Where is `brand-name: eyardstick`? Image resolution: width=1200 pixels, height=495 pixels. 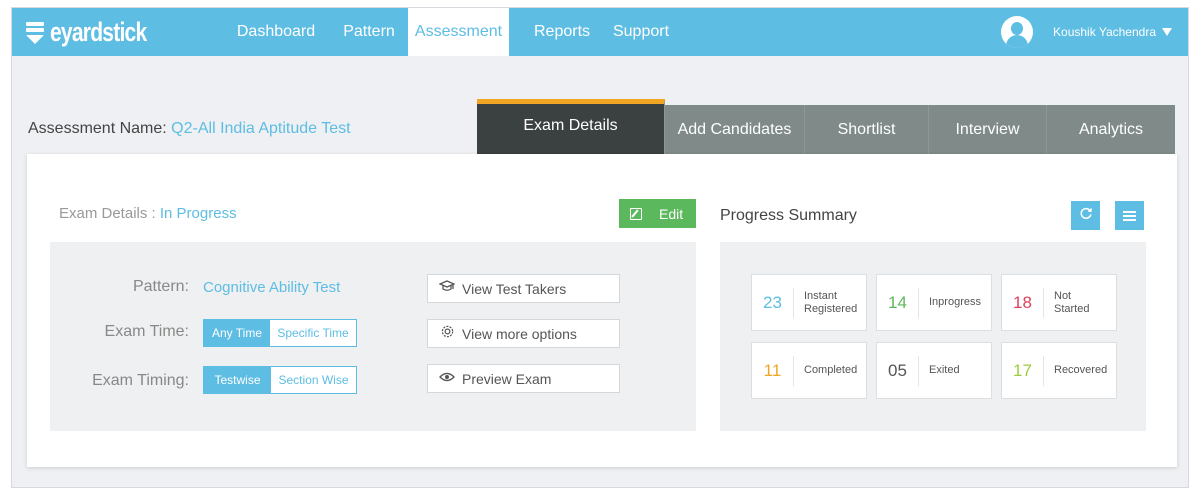 brand-name: eyardstick is located at coordinates (98, 32).